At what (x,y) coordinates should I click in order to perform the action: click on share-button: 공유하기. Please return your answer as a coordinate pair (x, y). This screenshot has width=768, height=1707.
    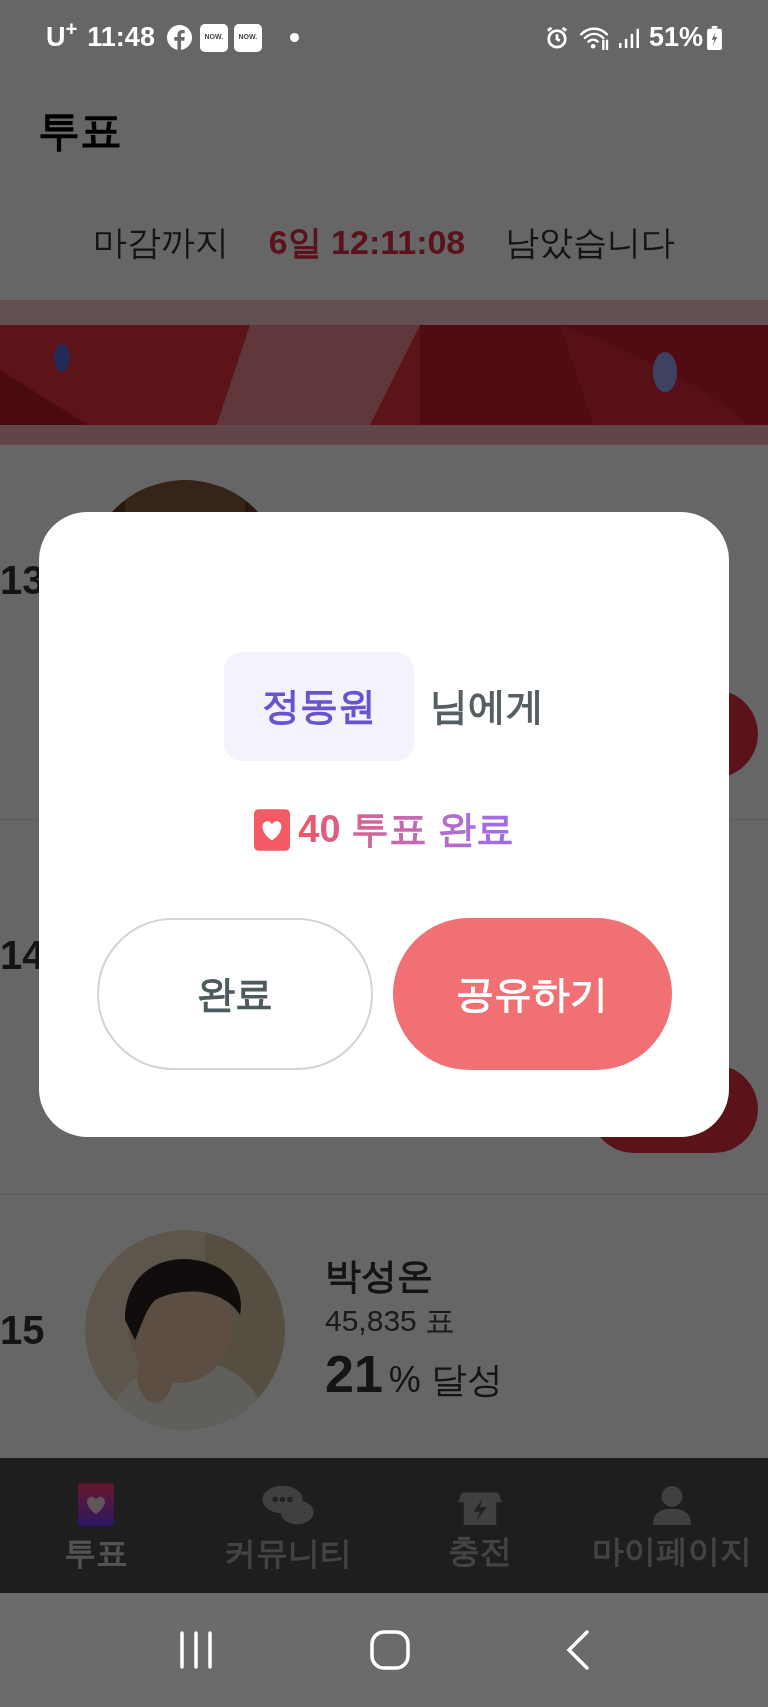
    Looking at the image, I should click on (532, 994).